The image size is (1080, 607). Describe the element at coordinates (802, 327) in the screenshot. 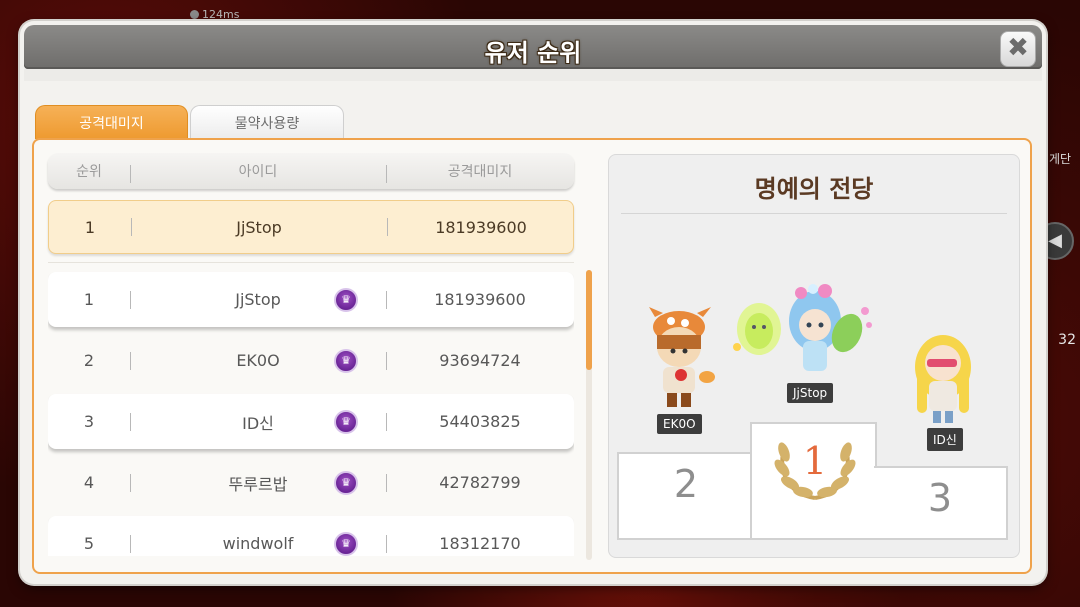

I see `first-place-character` at that location.